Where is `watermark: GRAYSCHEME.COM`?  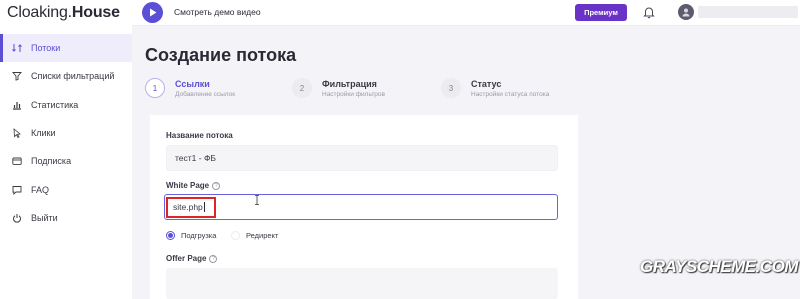 watermark: GRAYSCHEME.COM is located at coordinates (719, 266).